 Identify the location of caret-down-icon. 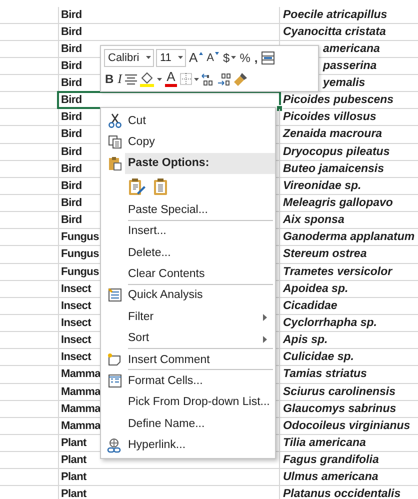
(217, 53).